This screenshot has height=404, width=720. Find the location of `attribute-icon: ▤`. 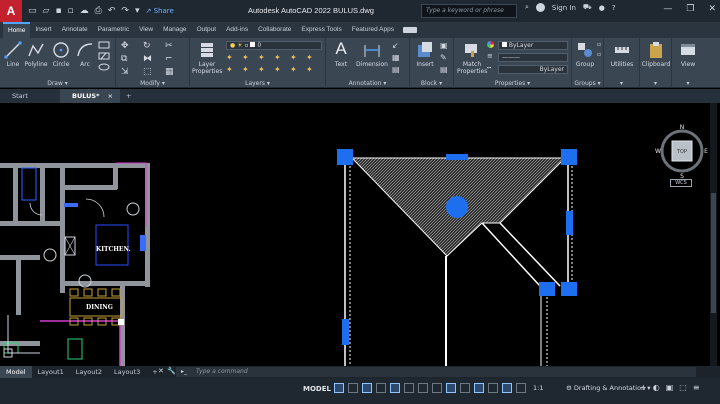

attribute-icon: ▤ is located at coordinates (445, 69).